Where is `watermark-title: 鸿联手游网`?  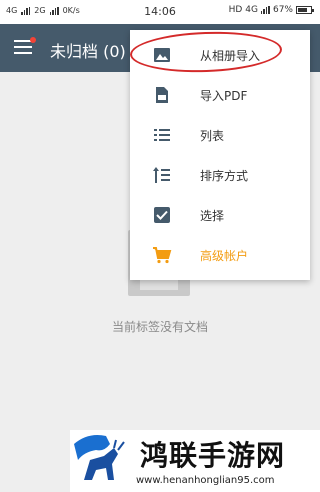 watermark-title: 鸿联手游网 is located at coordinates (213, 455).